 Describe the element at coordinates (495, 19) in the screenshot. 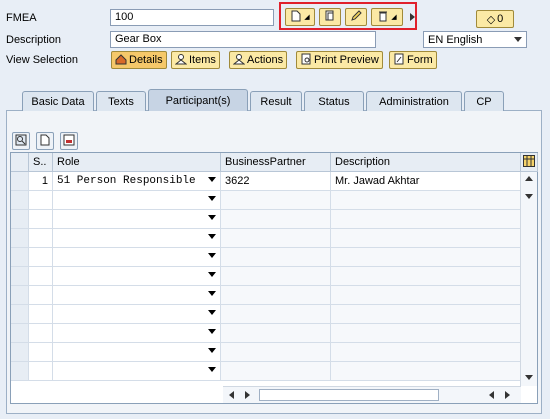

I see `status-button: ◇ 0` at that location.